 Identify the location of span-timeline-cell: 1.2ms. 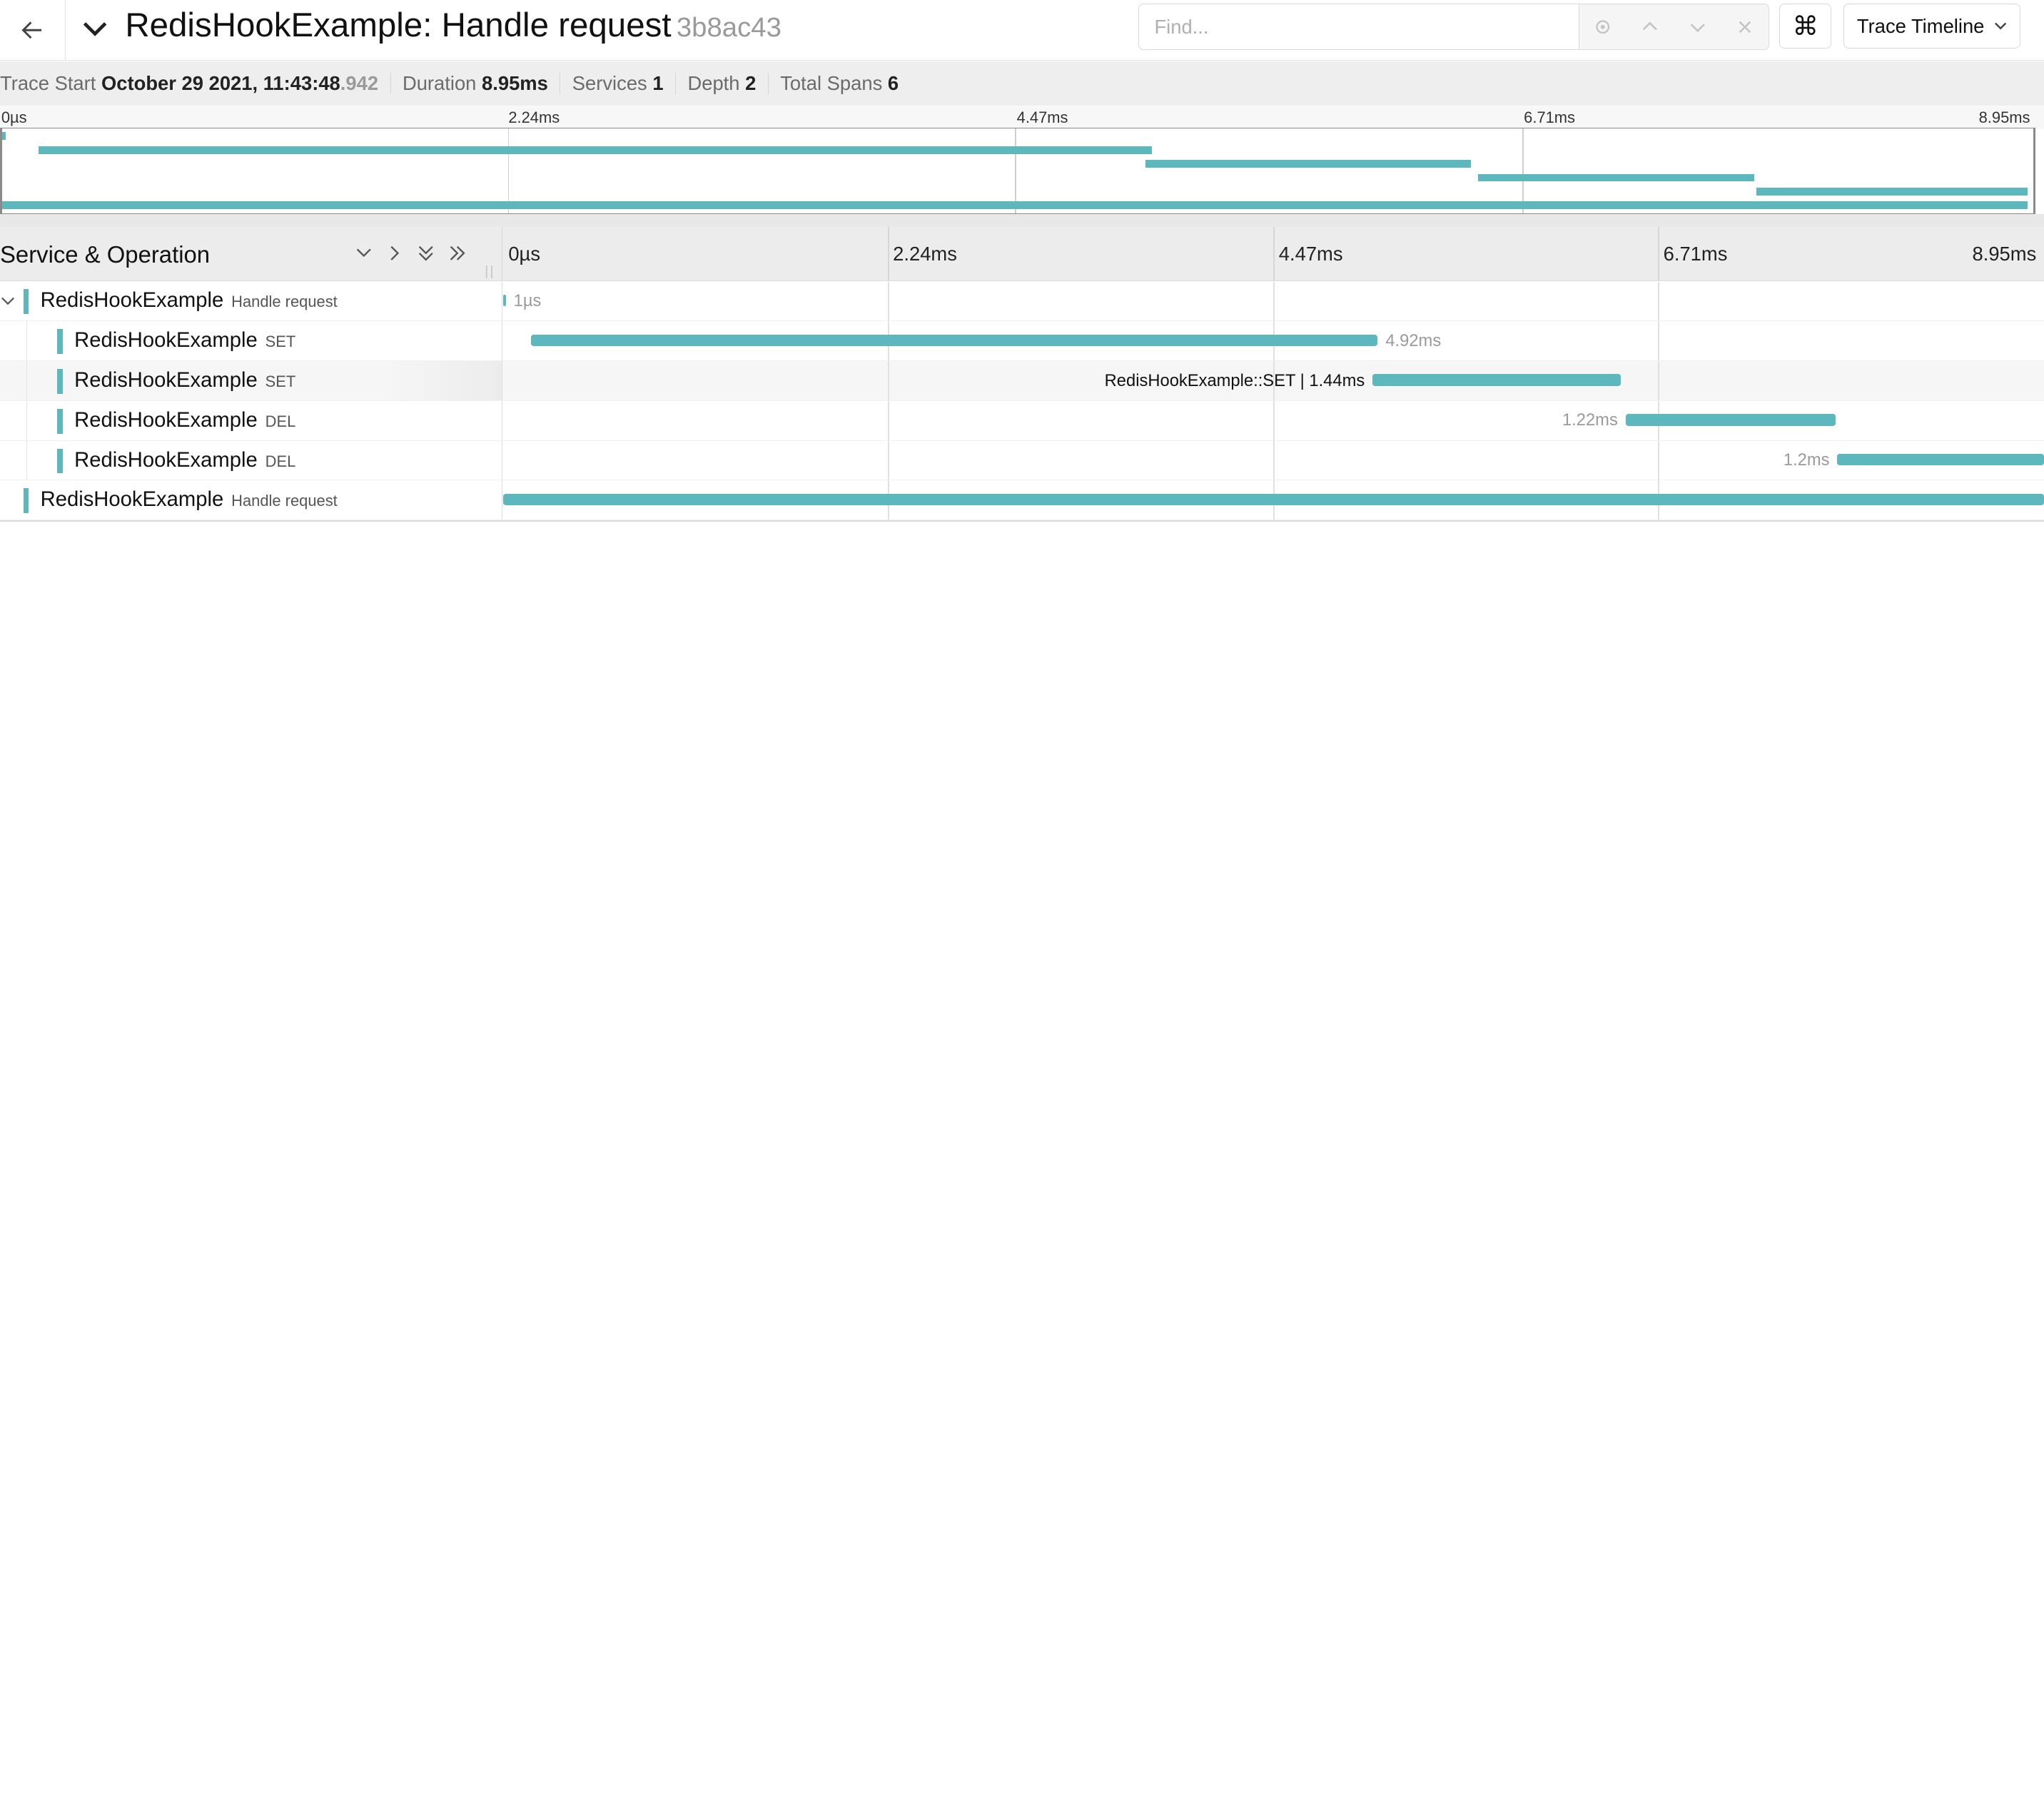
(1273, 460).